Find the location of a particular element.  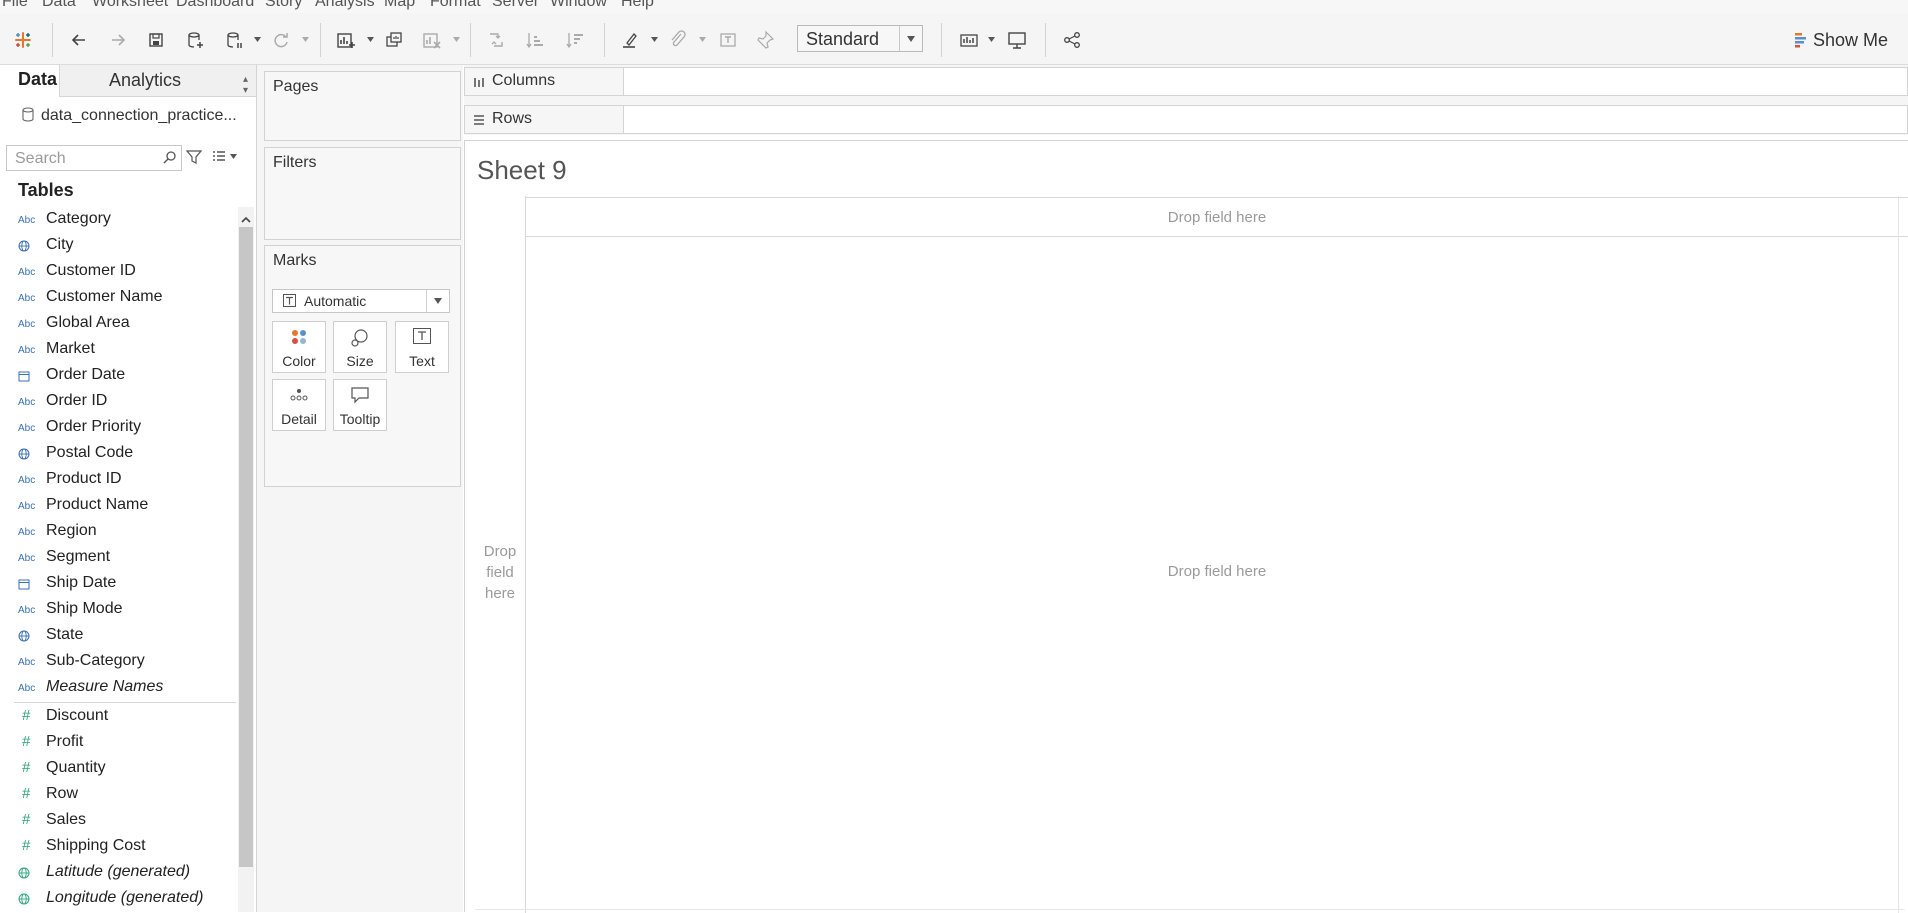

share-icon is located at coordinates (1072, 40).